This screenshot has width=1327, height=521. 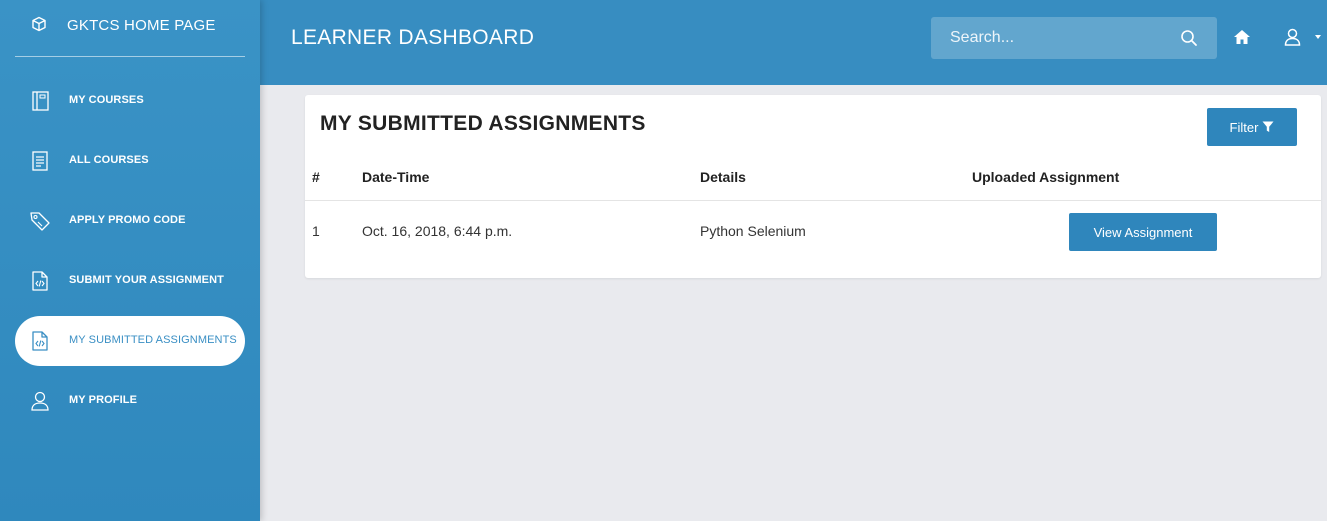 What do you see at coordinates (1318, 37) in the screenshot?
I see `chevron-down-icon` at bounding box center [1318, 37].